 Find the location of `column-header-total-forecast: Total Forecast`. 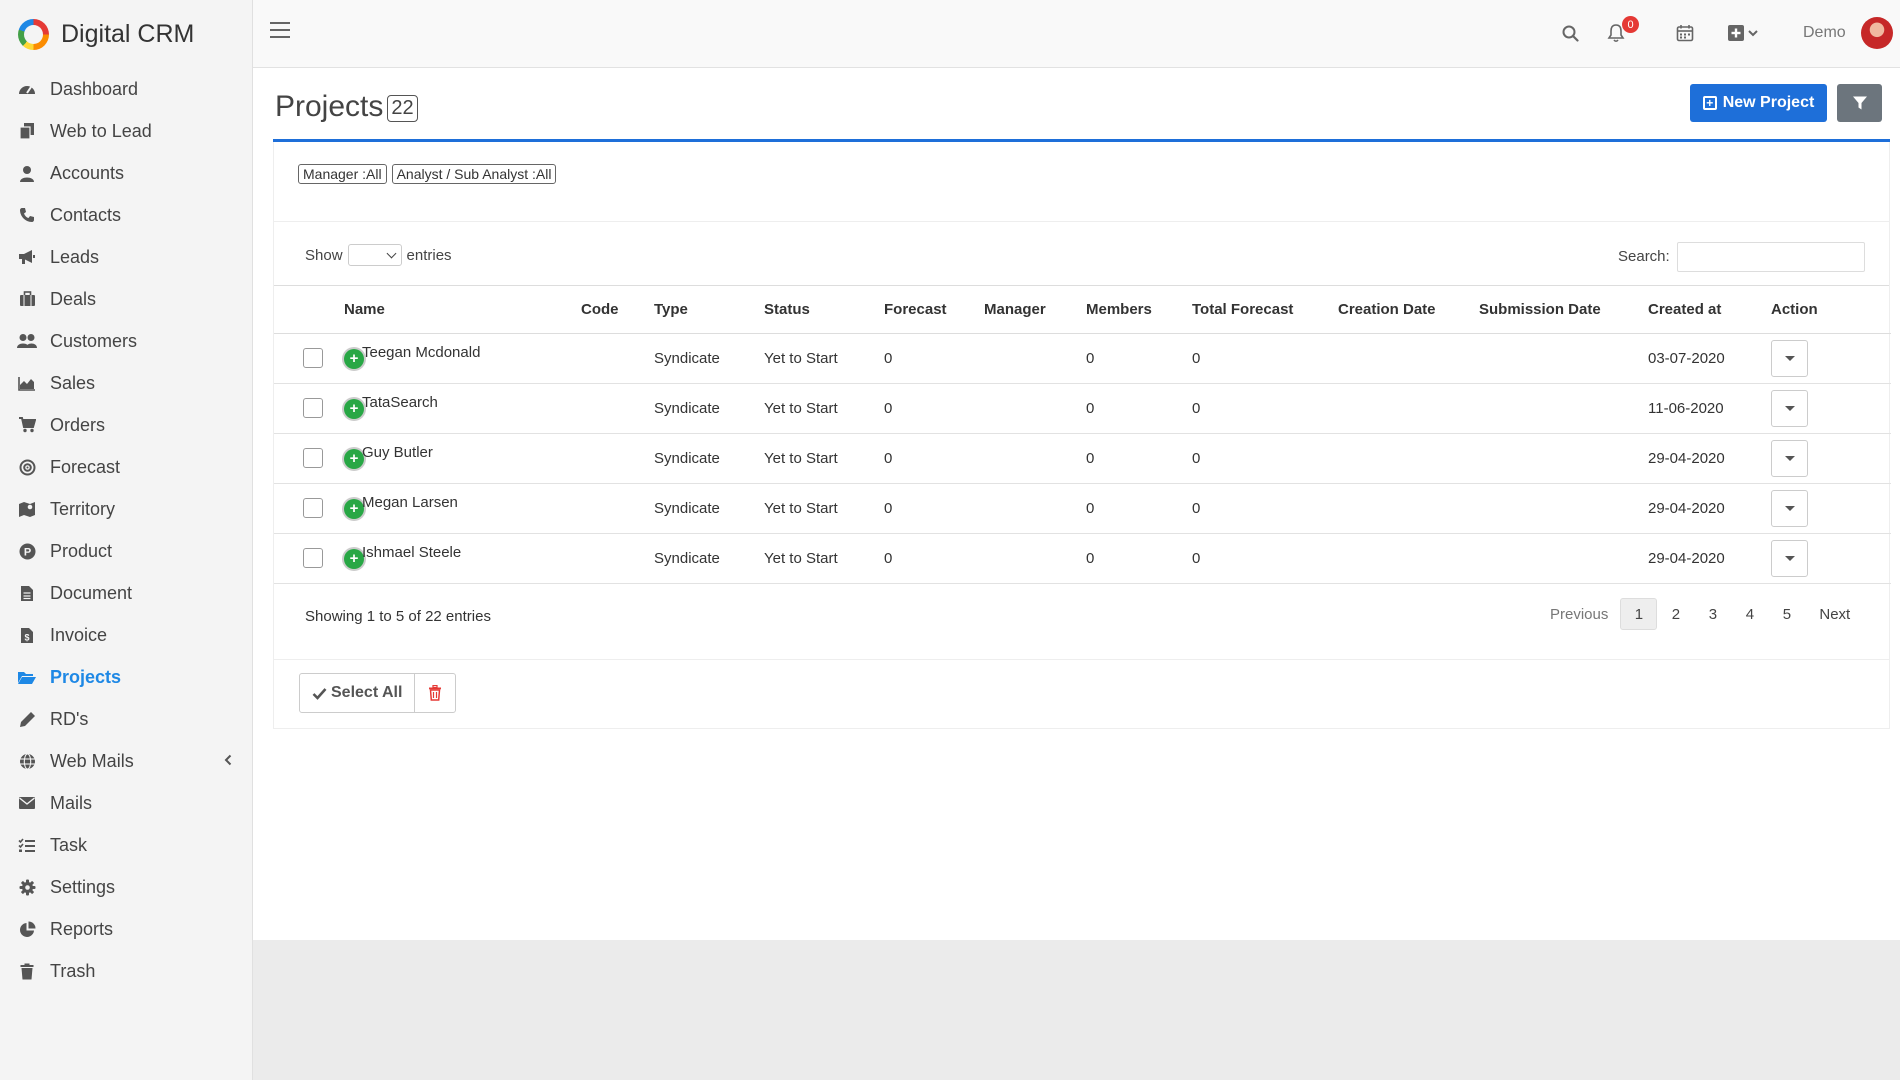

column-header-total-forecast: Total Forecast is located at coordinates (1265, 310).